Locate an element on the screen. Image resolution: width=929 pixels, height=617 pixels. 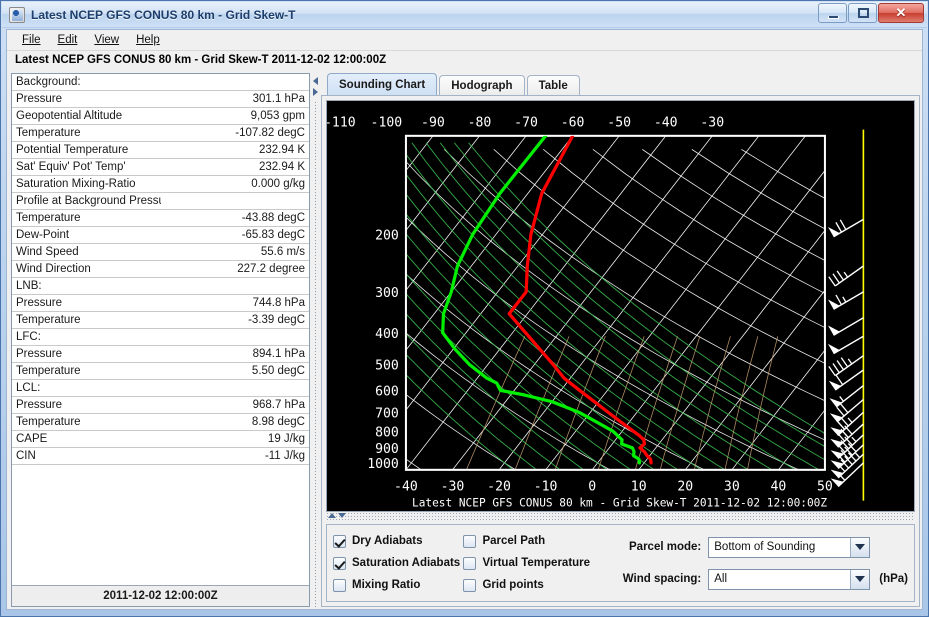
table-row: Dew-Point -65.83 degC is located at coordinates (160, 235).